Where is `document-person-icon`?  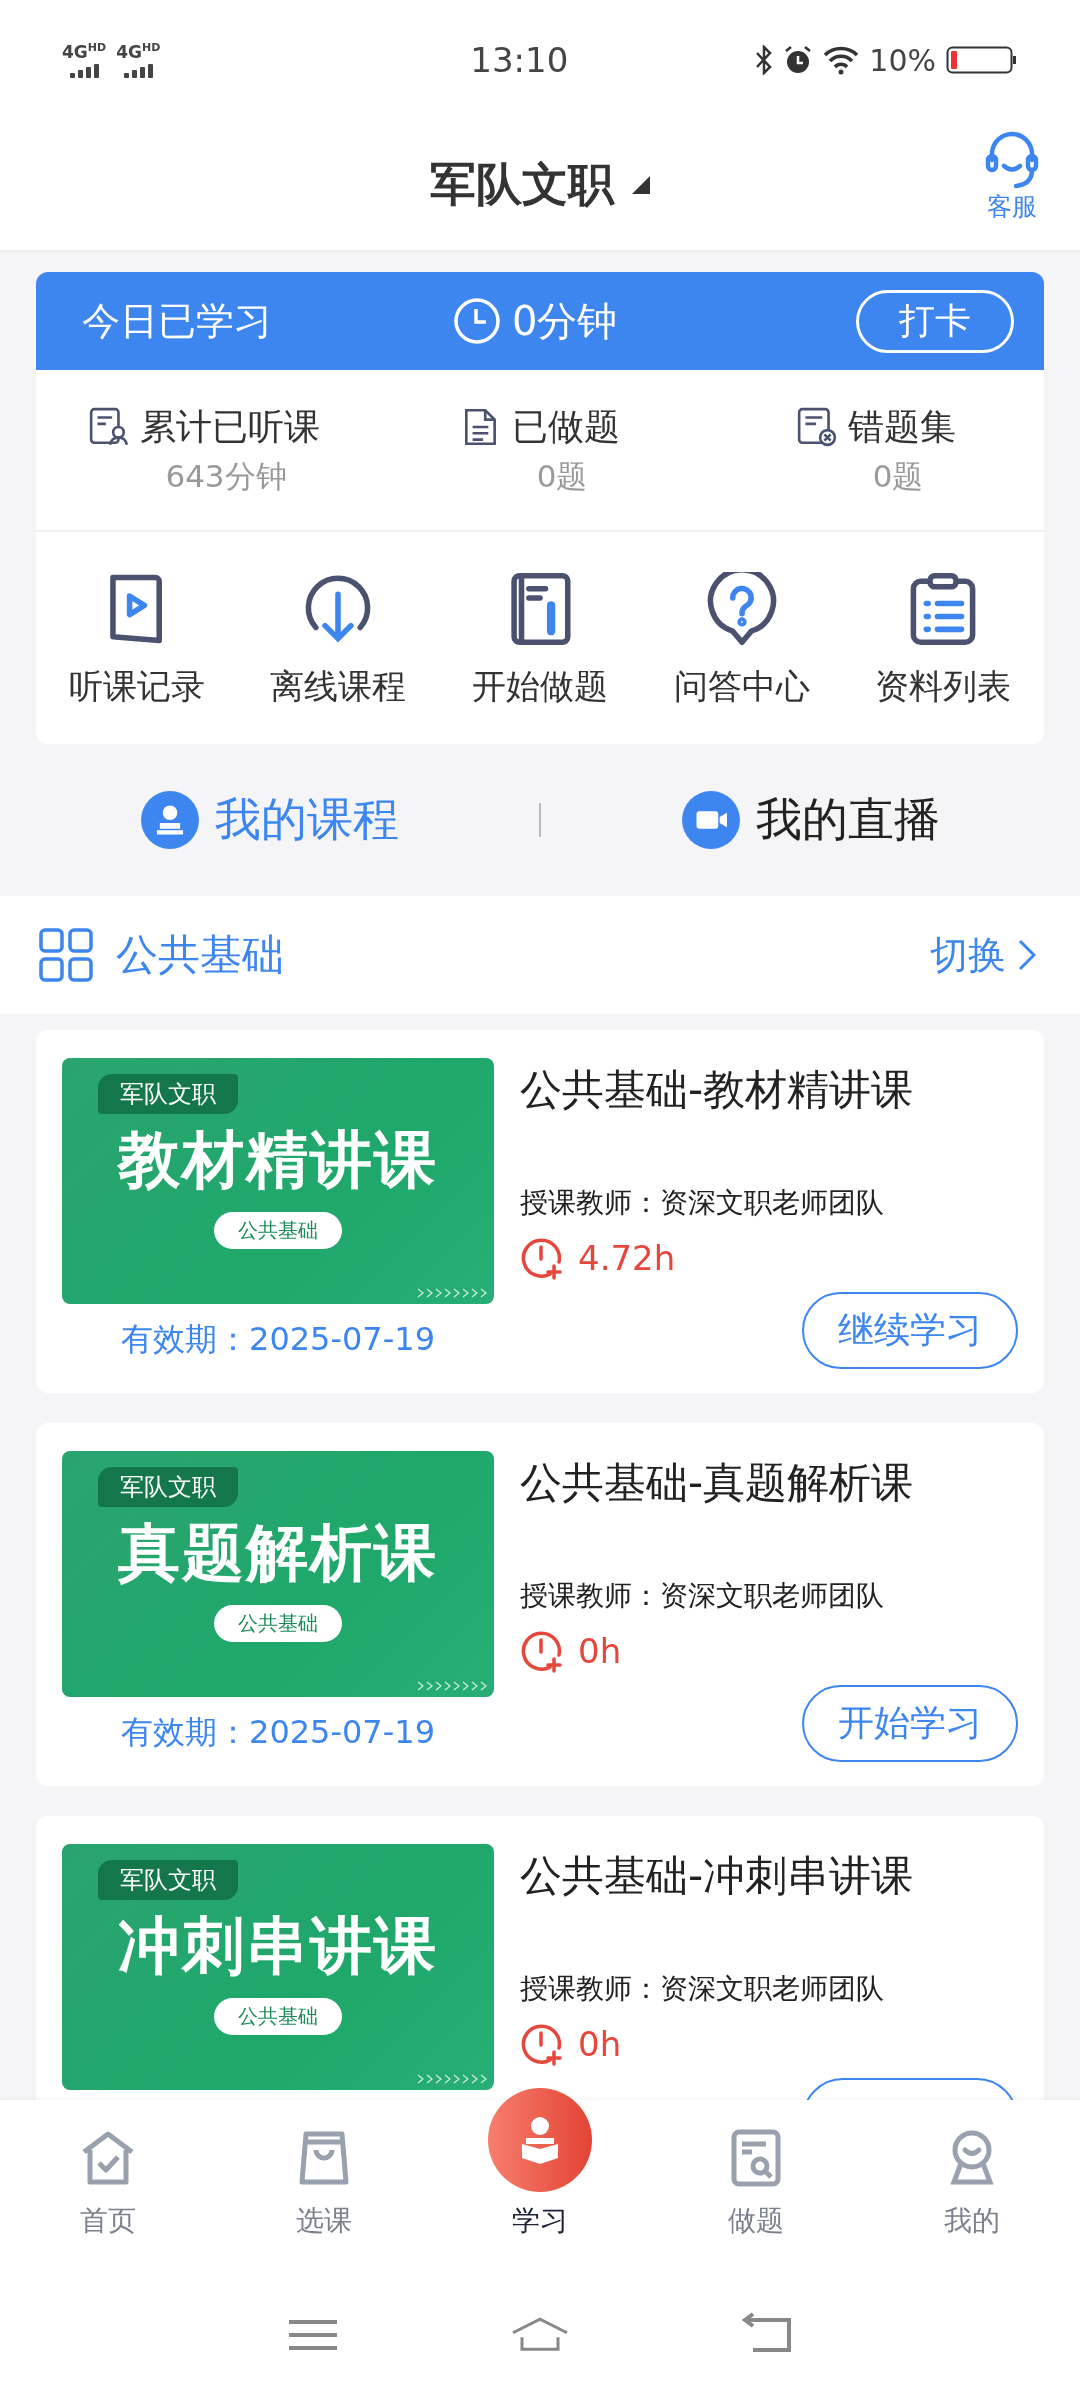
document-person-icon is located at coordinates (109, 427).